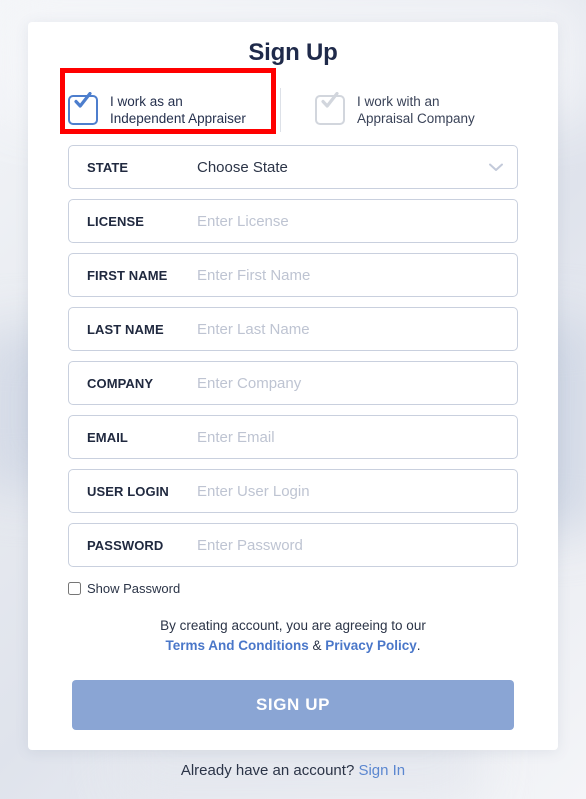 Image resolution: width=586 pixels, height=799 pixels. What do you see at coordinates (280, 110) in the screenshot?
I see `role-divider` at bounding box center [280, 110].